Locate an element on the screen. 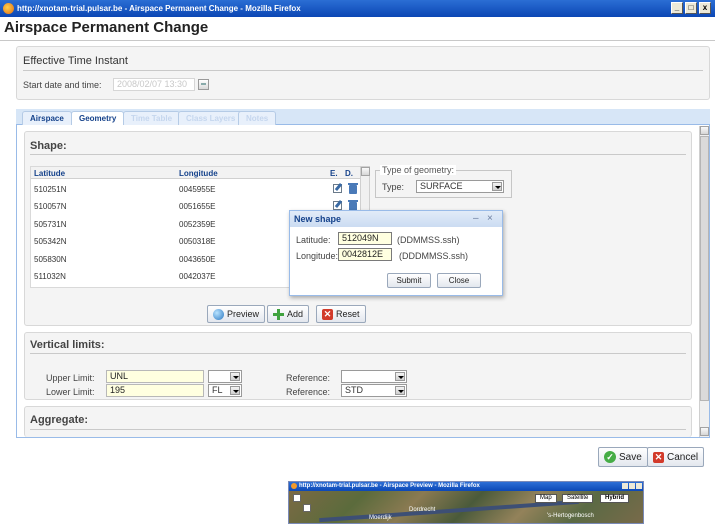 The image size is (715, 524). upper-limit-unit-select is located at coordinates (225, 376).